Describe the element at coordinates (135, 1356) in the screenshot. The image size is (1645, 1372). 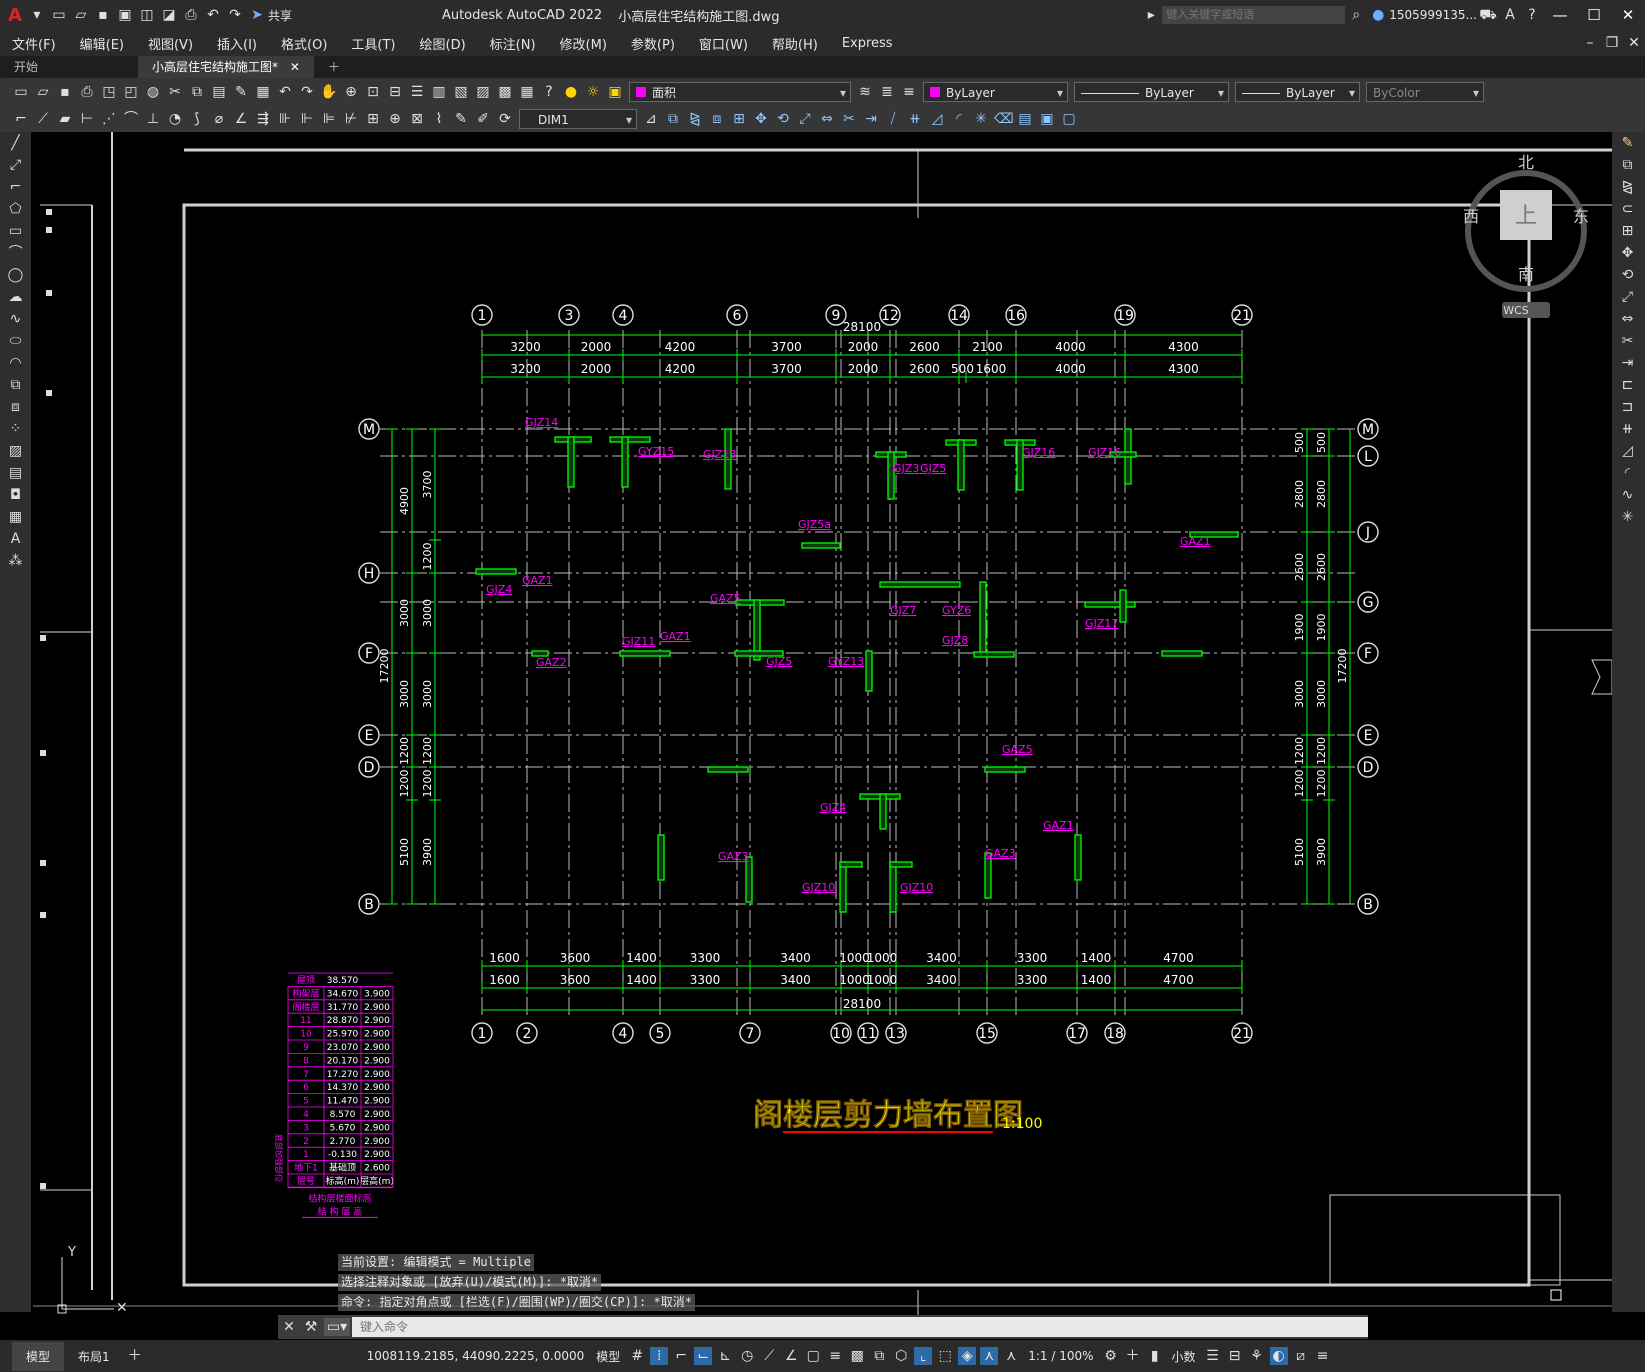
I see `add-layout-icon: ＋` at that location.